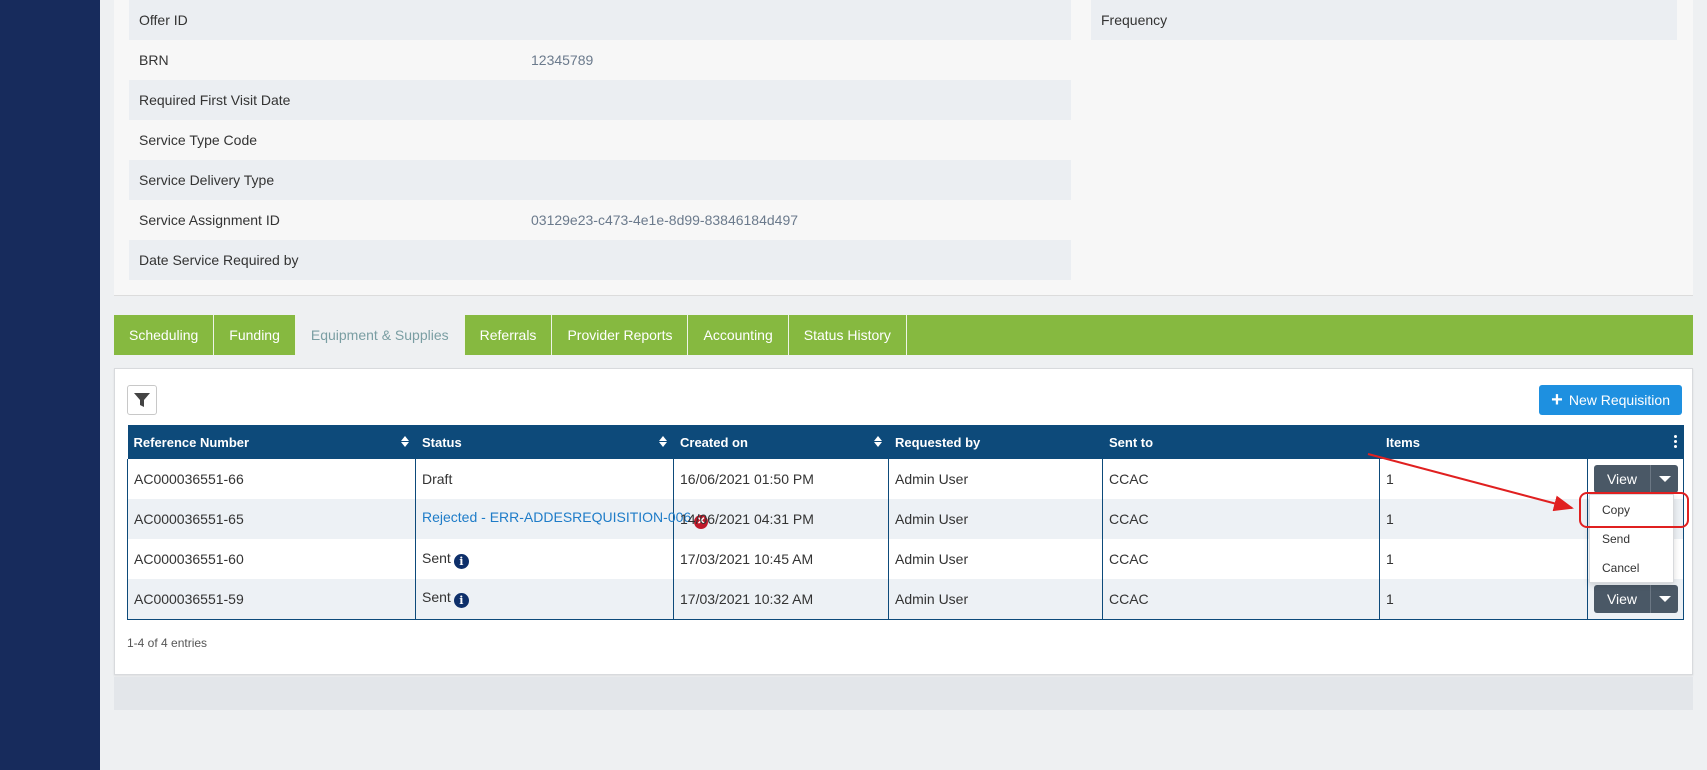 The width and height of the screenshot is (1707, 770). Describe the element at coordinates (1384, 20) in the screenshot. I see `detail-row-frequency: Frequency` at that location.